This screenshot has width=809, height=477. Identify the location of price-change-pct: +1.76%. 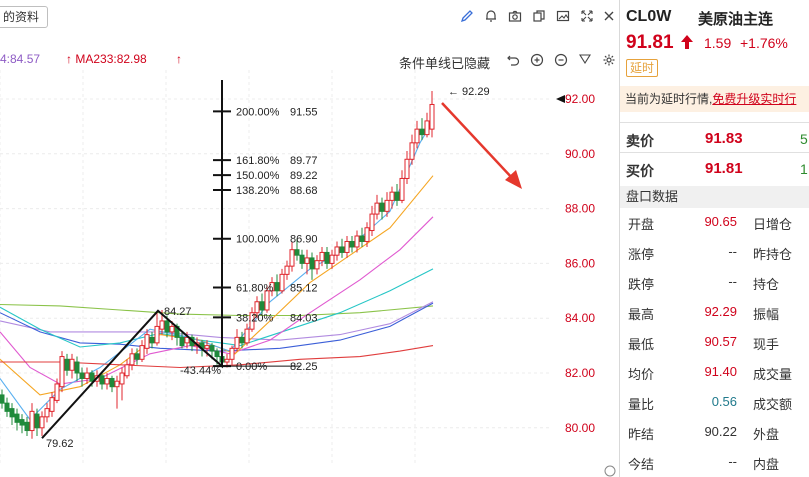
(764, 43).